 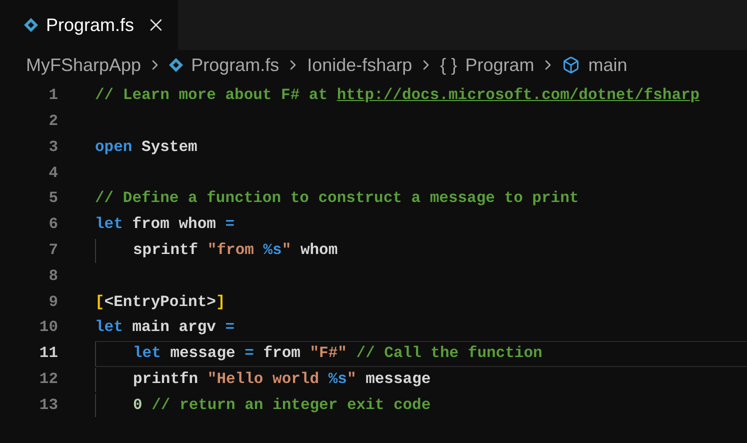 What do you see at coordinates (224, 65) in the screenshot?
I see `breadcrumb-item: Program.fs` at bounding box center [224, 65].